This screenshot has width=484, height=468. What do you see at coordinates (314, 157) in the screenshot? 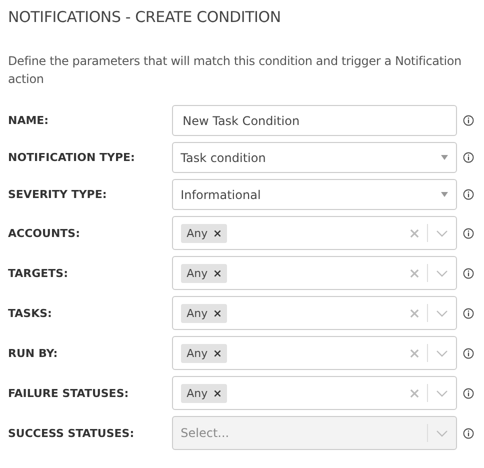
I see `dropdown: Task condition` at bounding box center [314, 157].